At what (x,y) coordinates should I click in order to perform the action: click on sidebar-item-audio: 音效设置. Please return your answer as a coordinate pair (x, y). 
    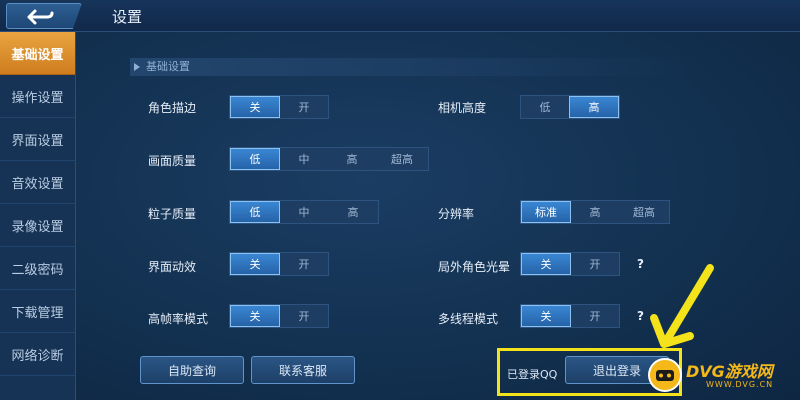
    Looking at the image, I should click on (37, 182).